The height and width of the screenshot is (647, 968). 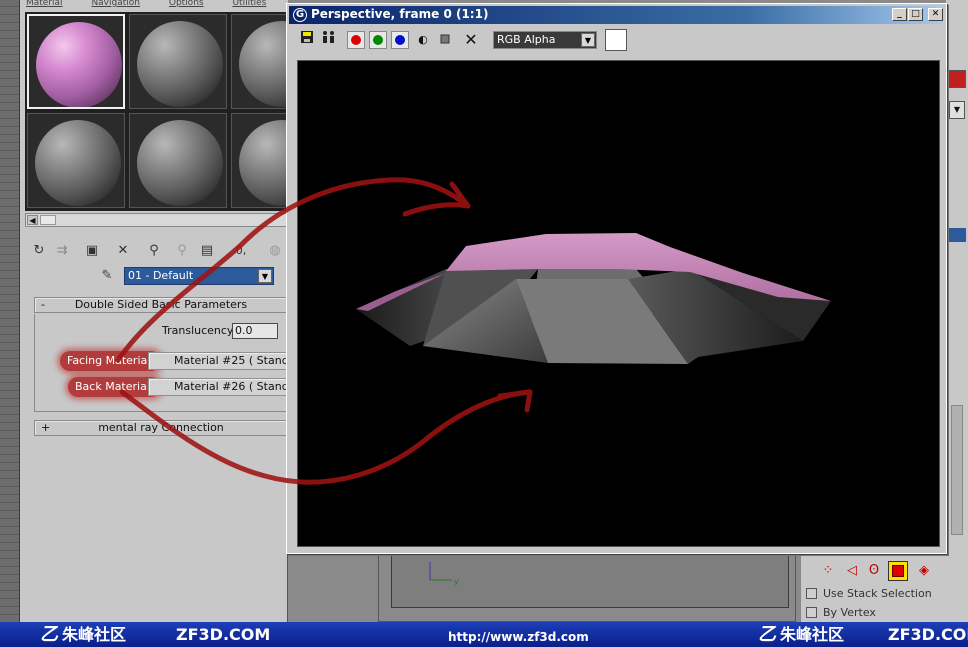 I want to click on back-material-label: Back Material:, so click(x=114, y=387).